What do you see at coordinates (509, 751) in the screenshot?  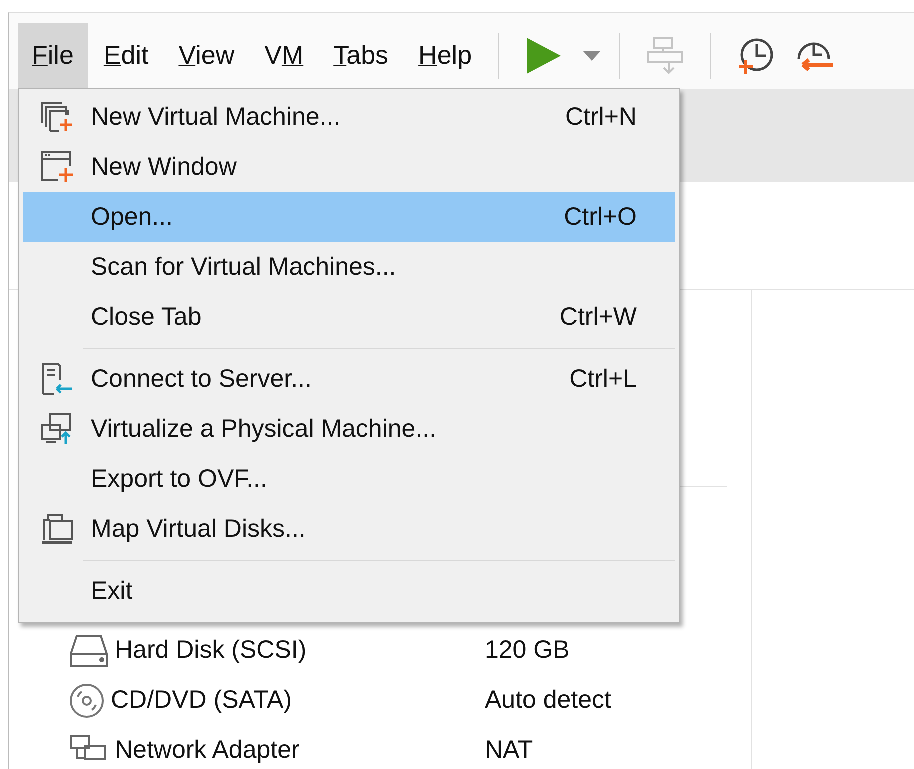 I see `device-value: NAT` at bounding box center [509, 751].